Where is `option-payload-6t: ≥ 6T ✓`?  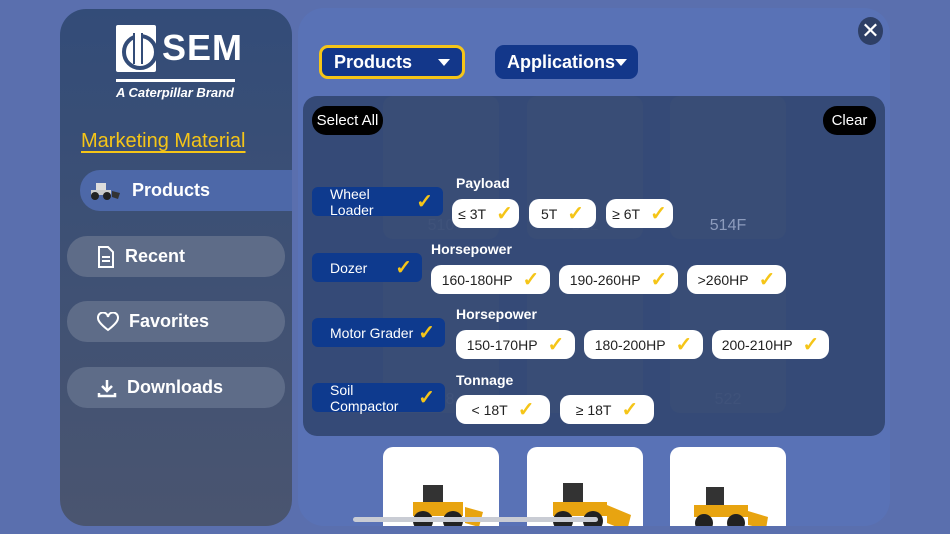
option-payload-6t: ≥ 6T ✓ is located at coordinates (639, 213).